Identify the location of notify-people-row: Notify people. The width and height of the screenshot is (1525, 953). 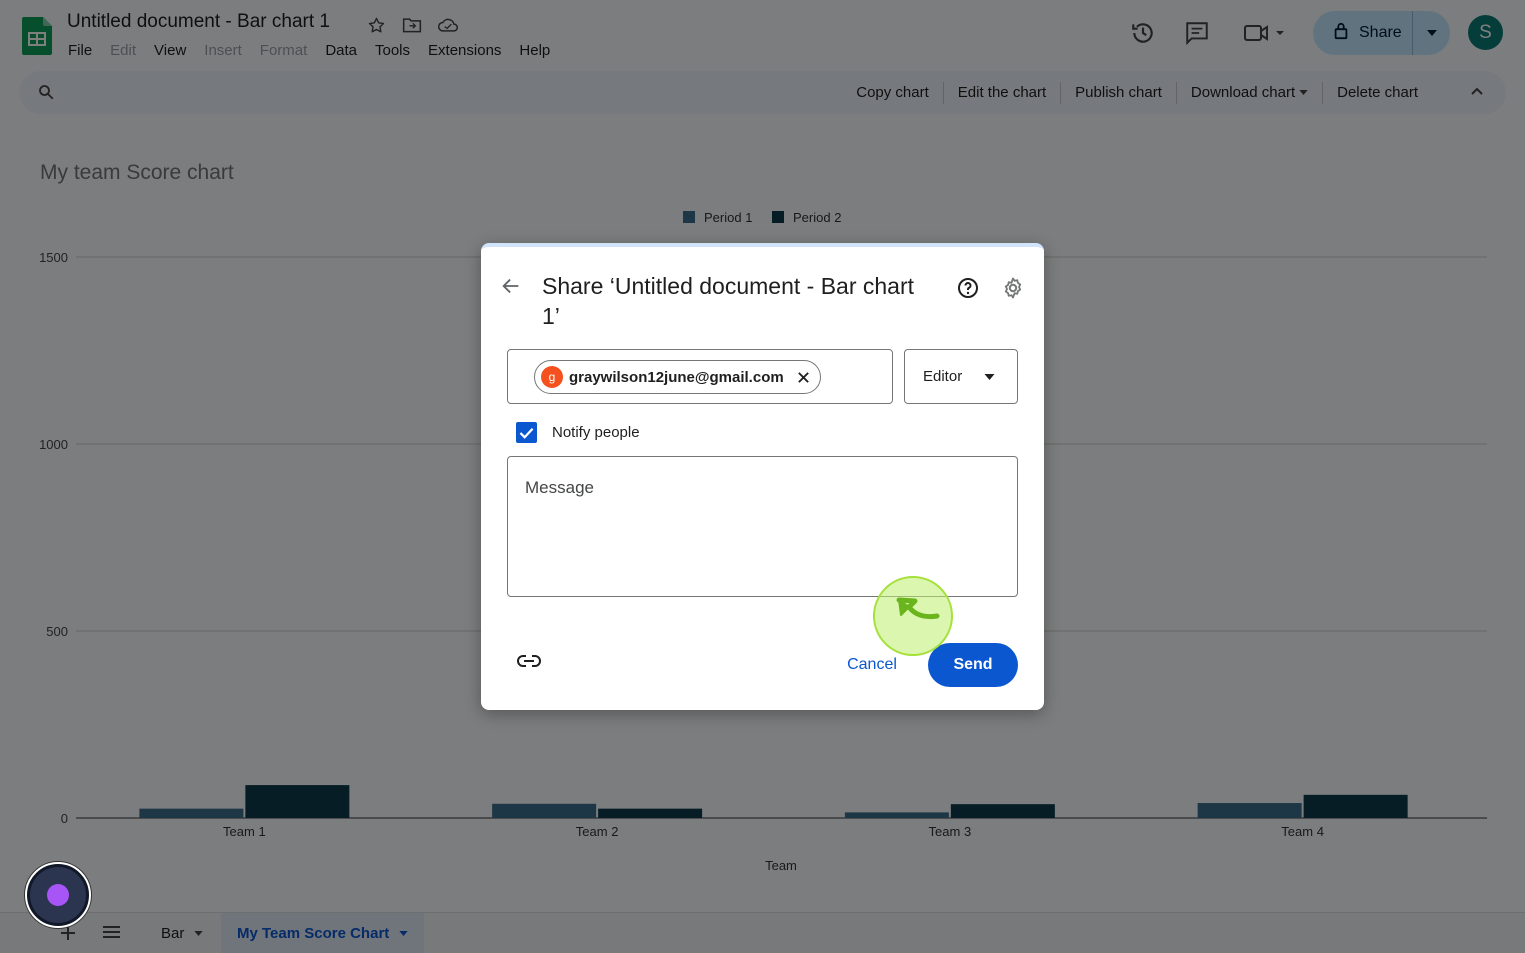
(578, 432).